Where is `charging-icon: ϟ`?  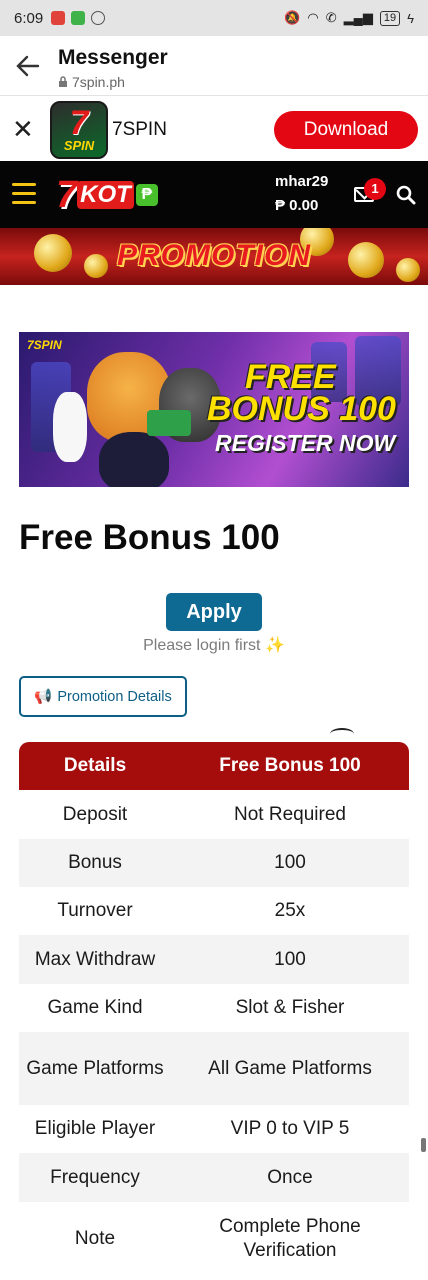 charging-icon: ϟ is located at coordinates (410, 18).